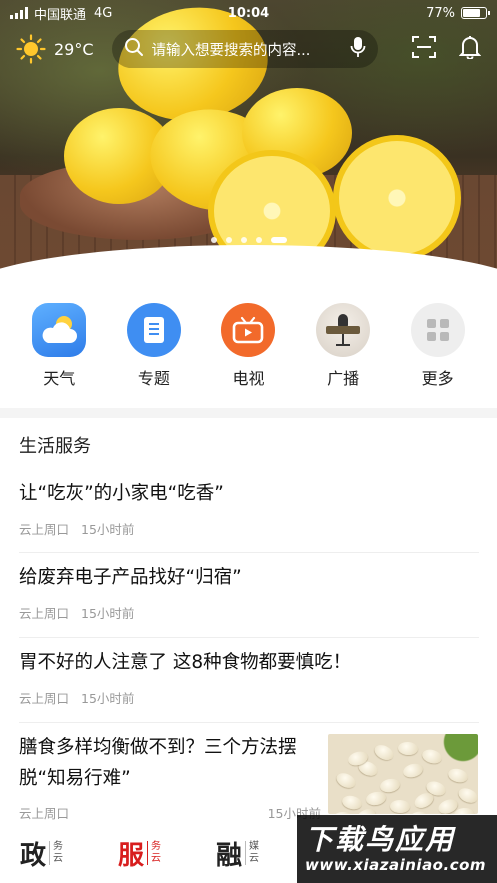 Image resolution: width=497 pixels, height=883 pixels. I want to click on quick-nav-label: 更多, so click(437, 378).